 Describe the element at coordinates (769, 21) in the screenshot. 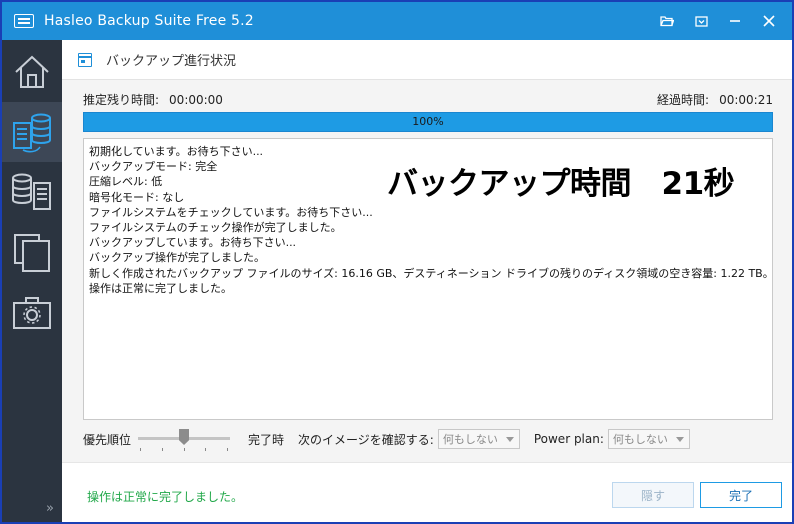

I see `close-icon` at that location.